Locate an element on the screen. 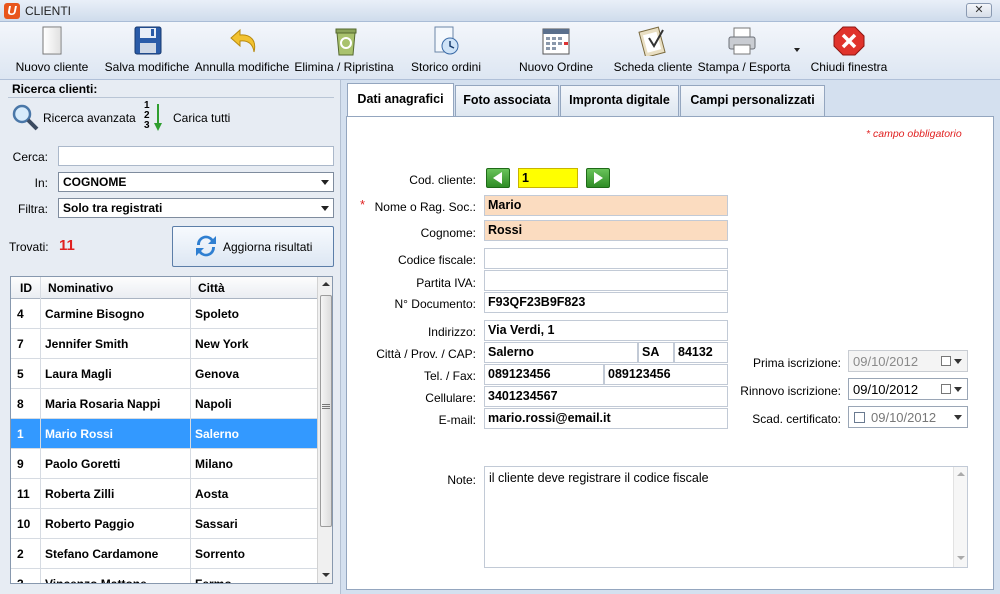  new-document-icon is located at coordinates (52, 40).